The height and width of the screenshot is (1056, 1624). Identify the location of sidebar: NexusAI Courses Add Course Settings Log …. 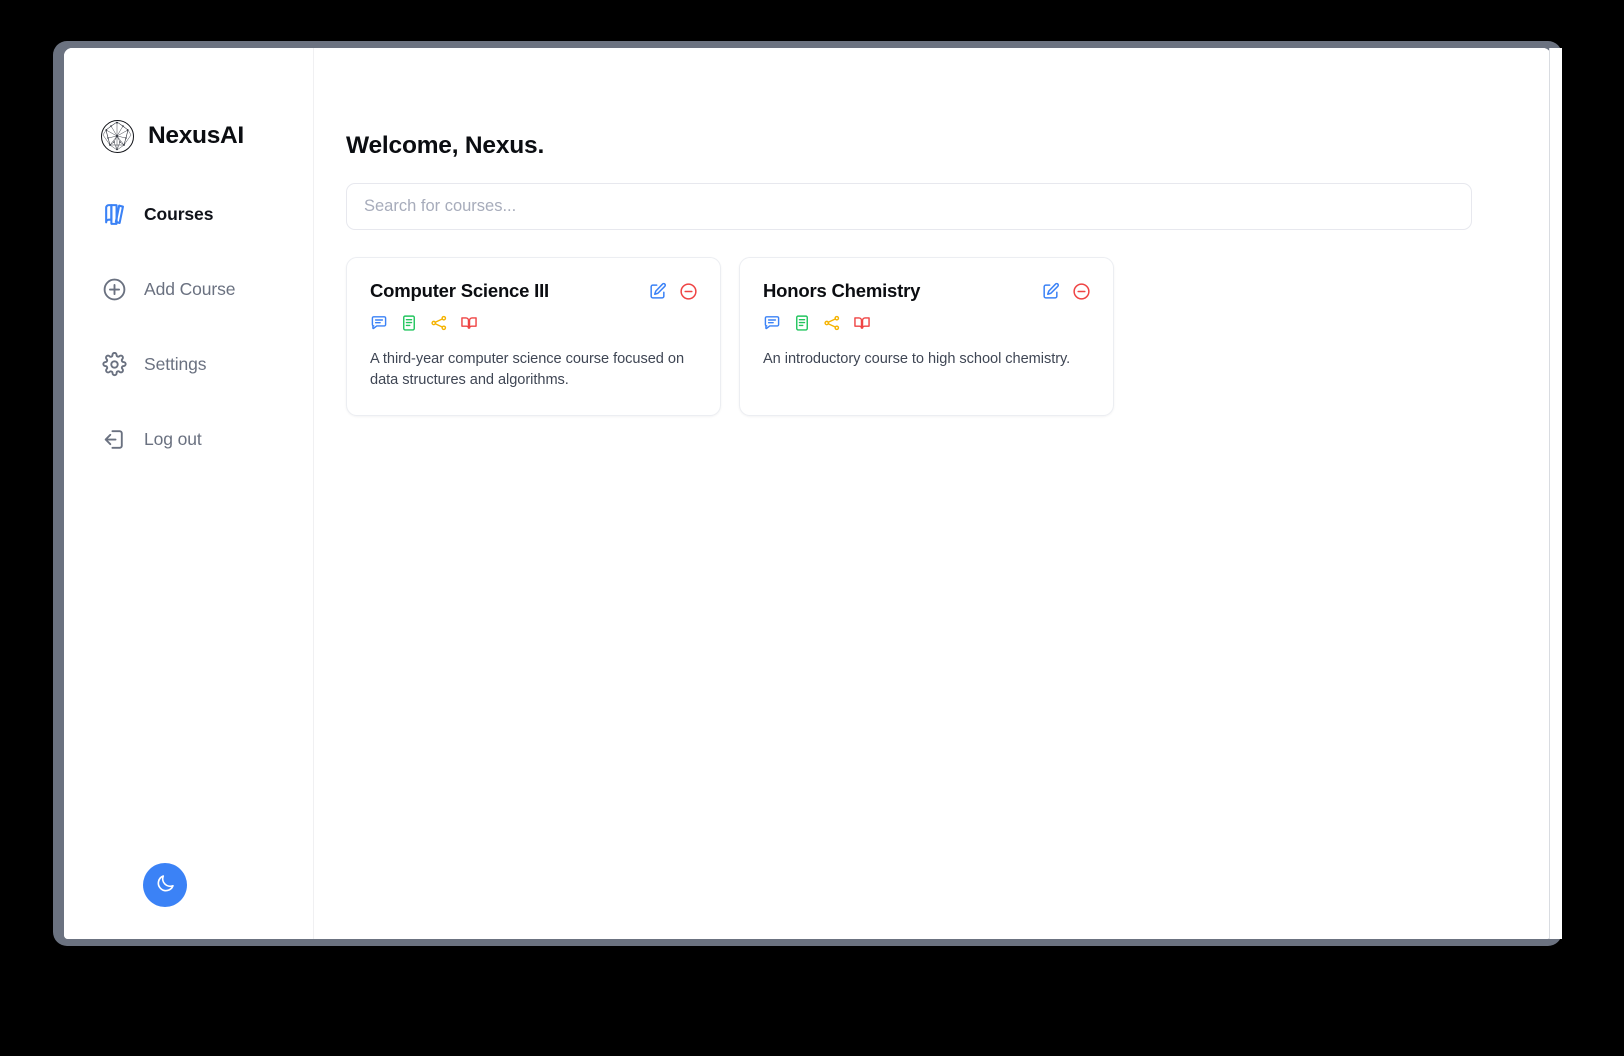
(189, 493).